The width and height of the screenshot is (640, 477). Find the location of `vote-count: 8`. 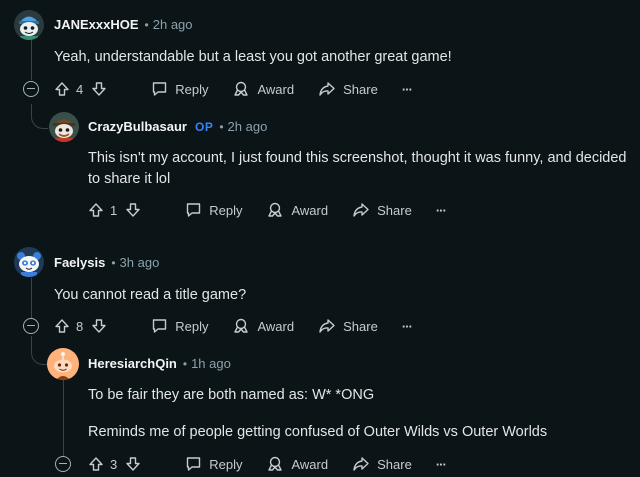

vote-count: 8 is located at coordinates (80, 326).